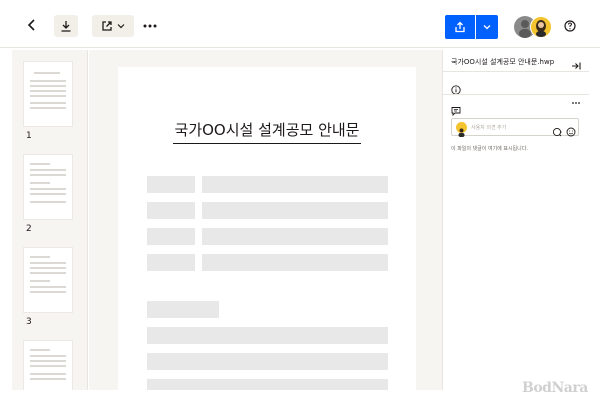 This screenshot has height=400, width=600. What do you see at coordinates (507, 127) in the screenshot?
I see `comment-input` at bounding box center [507, 127].